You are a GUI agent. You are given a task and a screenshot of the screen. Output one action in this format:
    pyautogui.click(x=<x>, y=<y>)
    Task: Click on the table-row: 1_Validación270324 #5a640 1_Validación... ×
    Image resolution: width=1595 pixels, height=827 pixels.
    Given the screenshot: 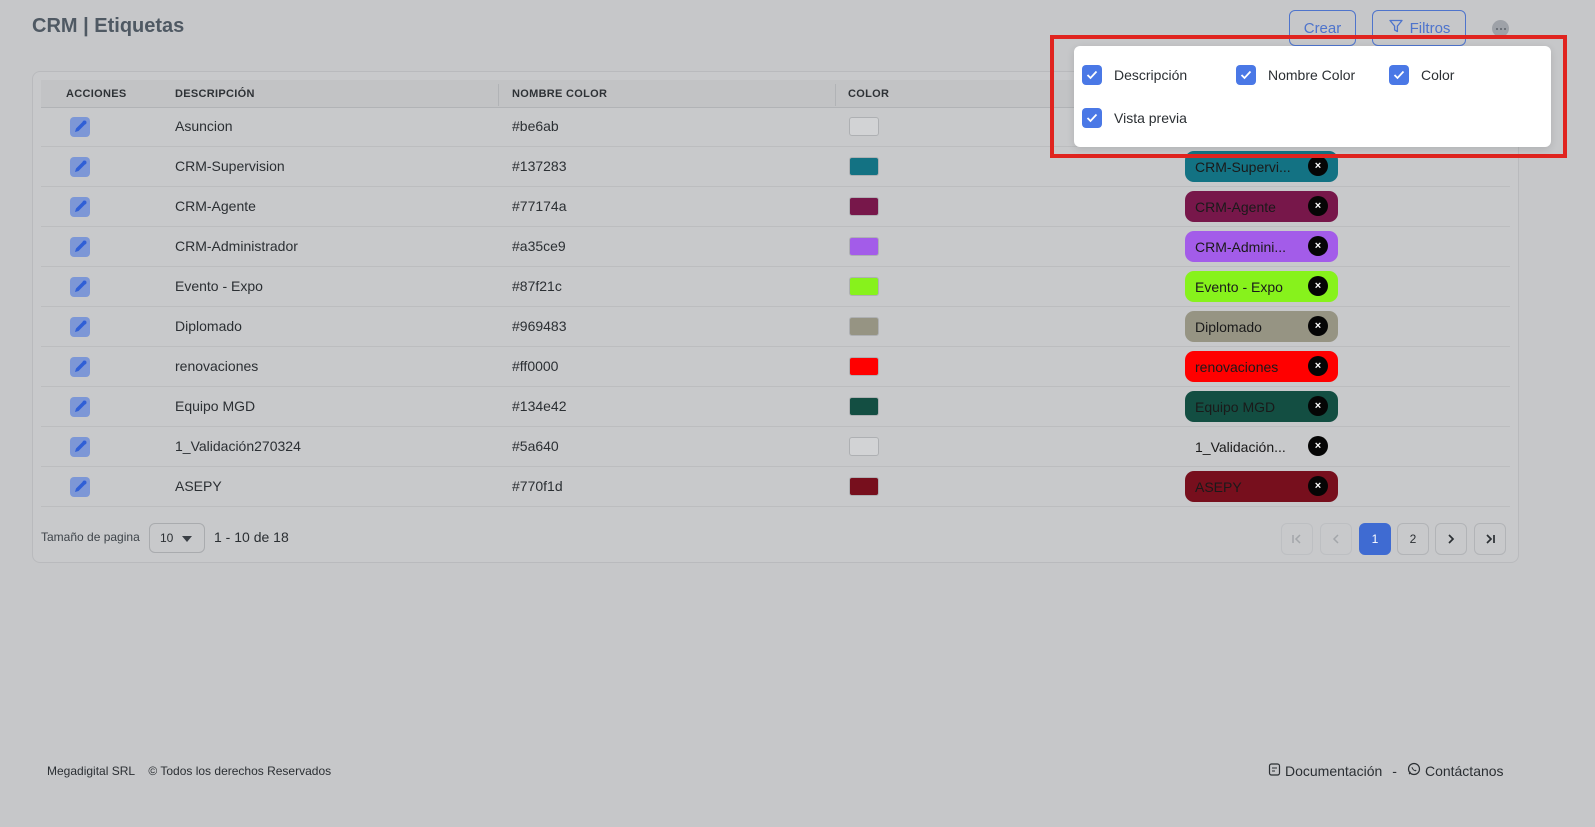 What is the action you would take?
    pyautogui.click(x=775, y=447)
    